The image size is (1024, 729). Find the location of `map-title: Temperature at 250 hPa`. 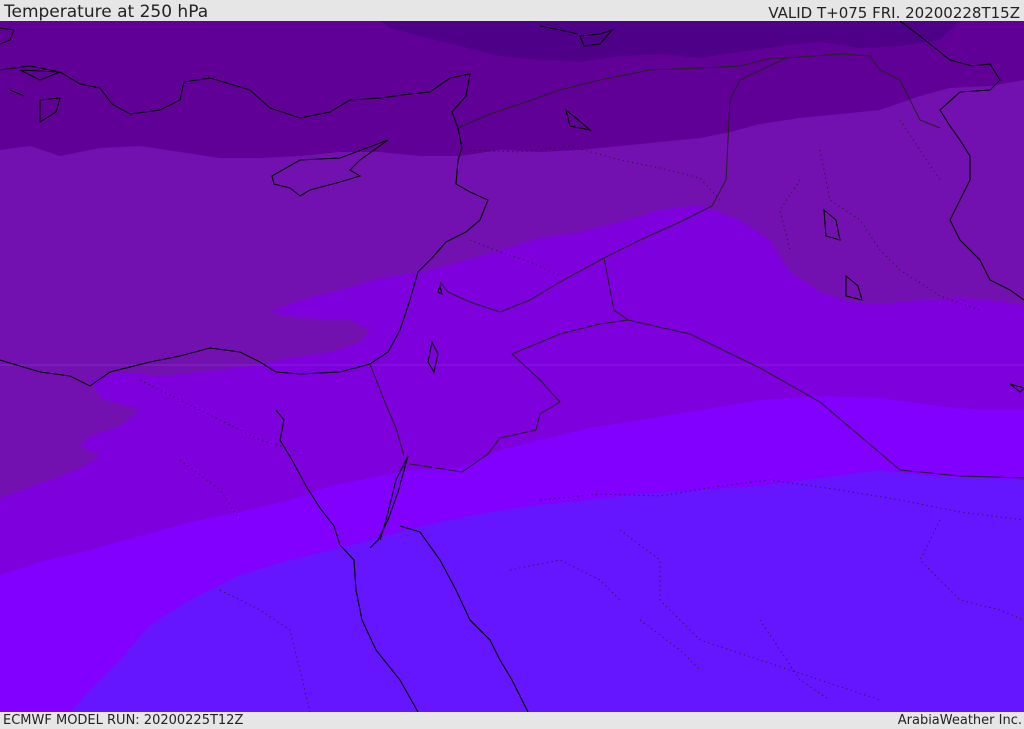

map-title: Temperature at 250 hPa is located at coordinates (106, 12).